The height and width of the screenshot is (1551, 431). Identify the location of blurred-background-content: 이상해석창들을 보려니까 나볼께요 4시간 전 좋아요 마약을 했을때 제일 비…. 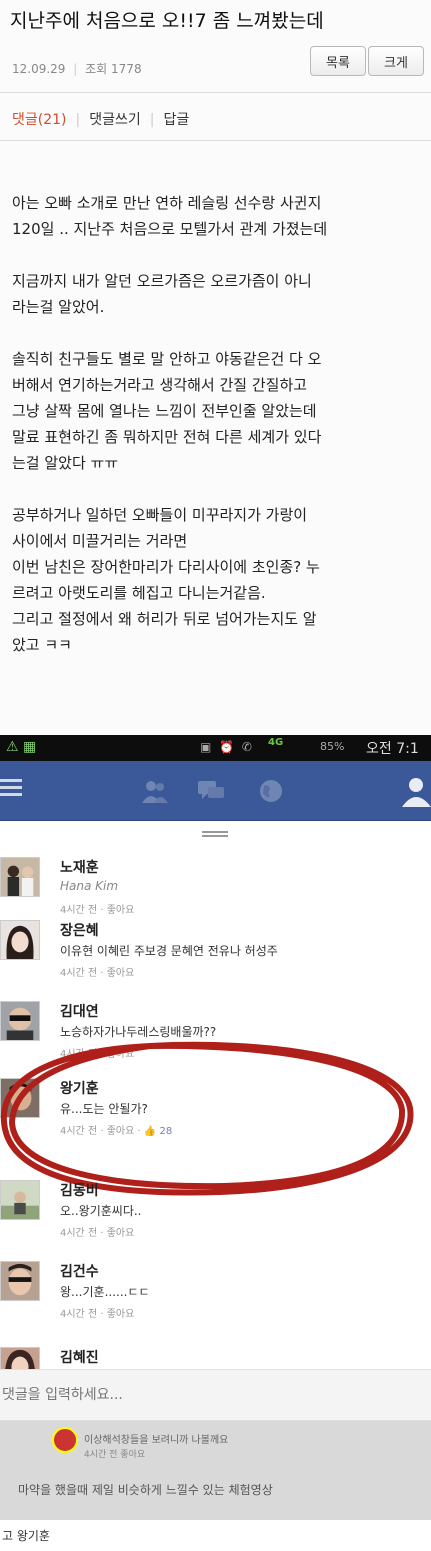
(215, 1470).